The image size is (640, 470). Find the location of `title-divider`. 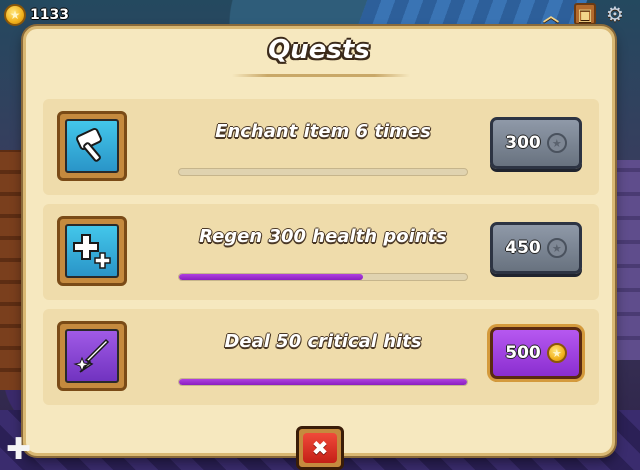

title-divider is located at coordinates (321, 75).